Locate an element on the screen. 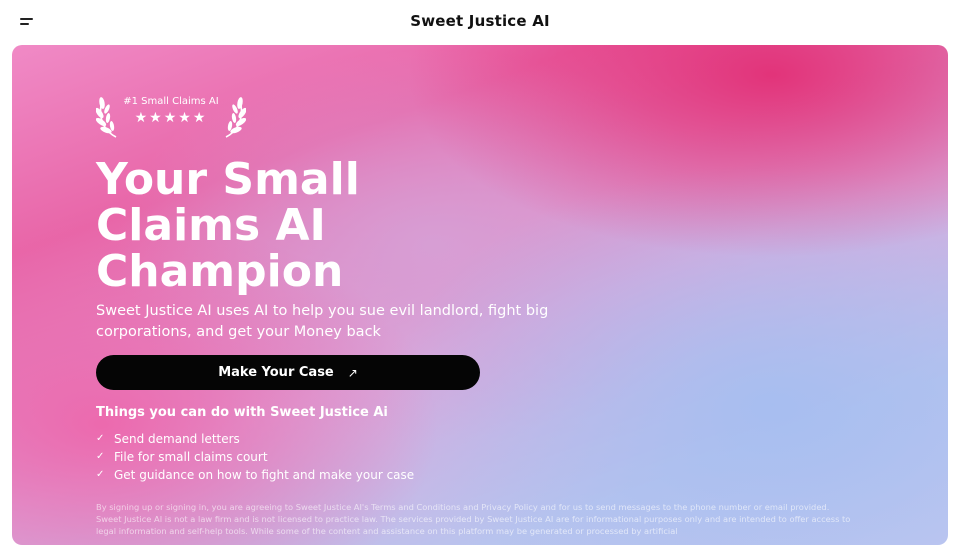 This screenshot has width=960, height=545. headline-line: Claims AI is located at coordinates (211, 225).